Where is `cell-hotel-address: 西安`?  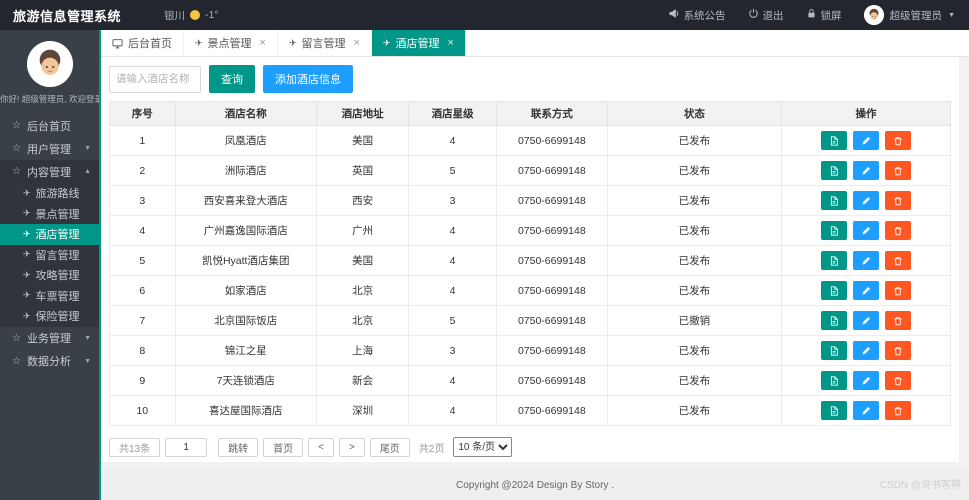
cell-hotel-address: 西安 is located at coordinates (362, 200).